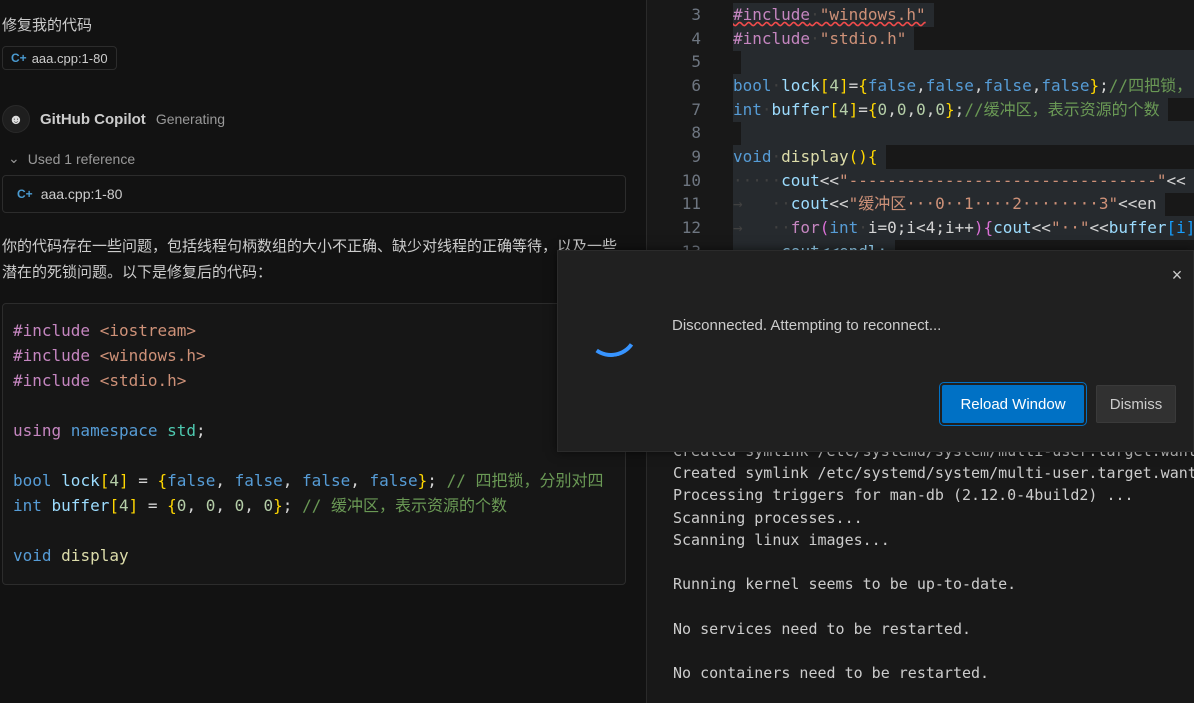 The image size is (1194, 703). Describe the element at coordinates (314, 555) in the screenshot. I see `code-line: void display` at that location.